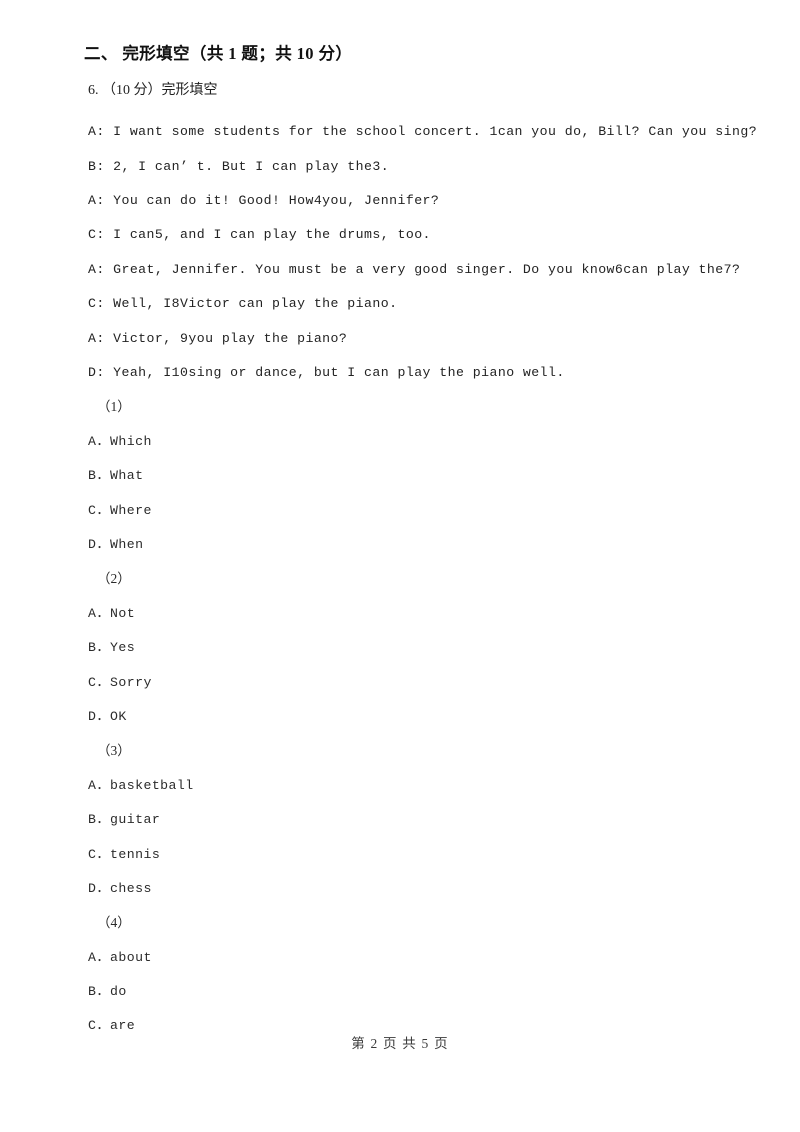 This screenshot has height=1132, width=800. I want to click on option-group-number: （3）, so click(114, 751).